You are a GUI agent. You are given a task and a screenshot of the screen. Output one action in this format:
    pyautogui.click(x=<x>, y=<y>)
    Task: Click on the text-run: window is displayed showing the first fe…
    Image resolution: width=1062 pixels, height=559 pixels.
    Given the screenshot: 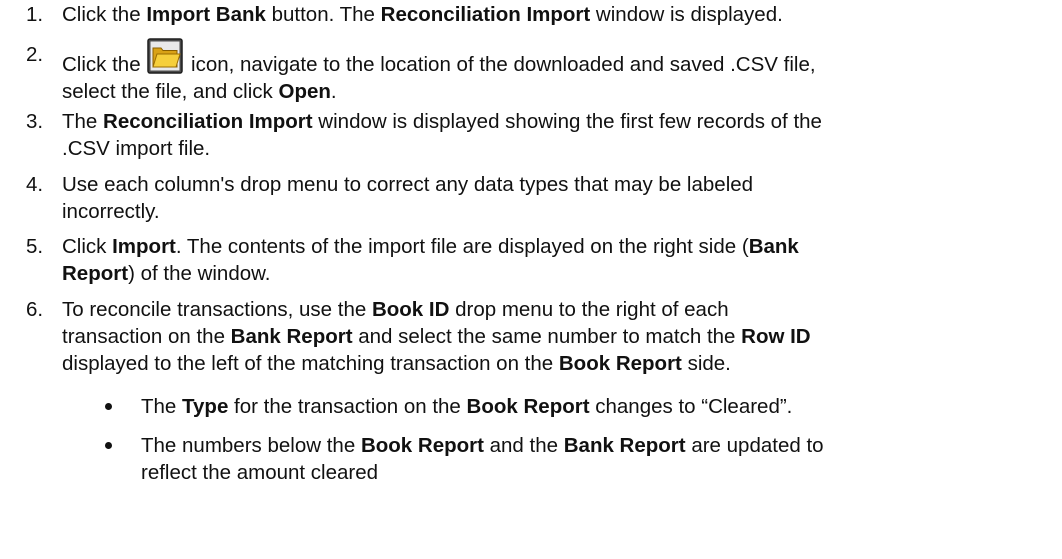 What is the action you would take?
    pyautogui.click(x=567, y=121)
    